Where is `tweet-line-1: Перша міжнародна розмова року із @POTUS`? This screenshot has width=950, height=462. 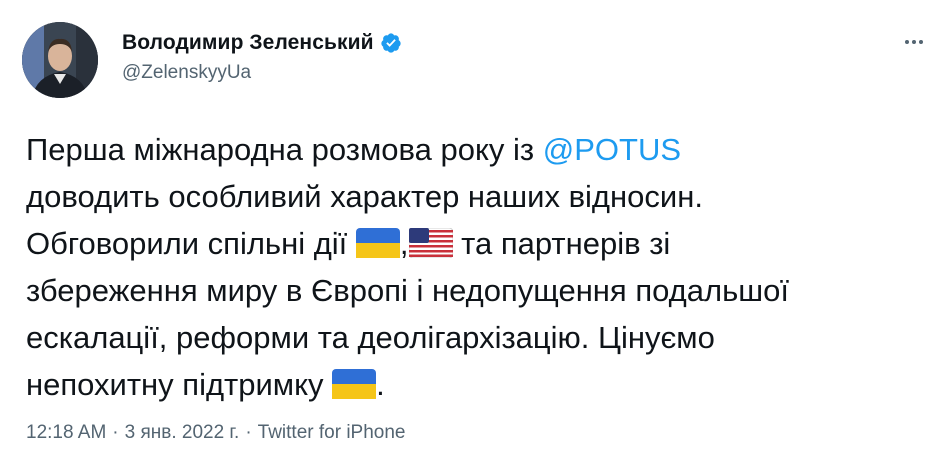 tweet-line-1: Перша міжнародна розмова року із @POTUS is located at coordinates (476, 149).